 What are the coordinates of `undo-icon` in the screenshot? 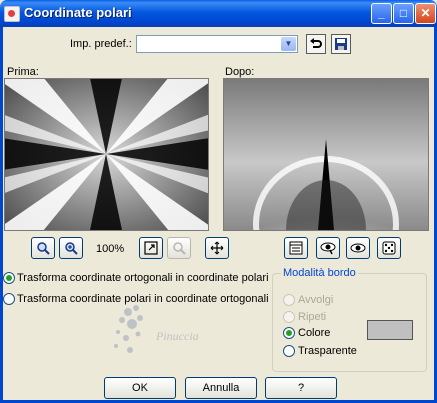 It's located at (316, 43).